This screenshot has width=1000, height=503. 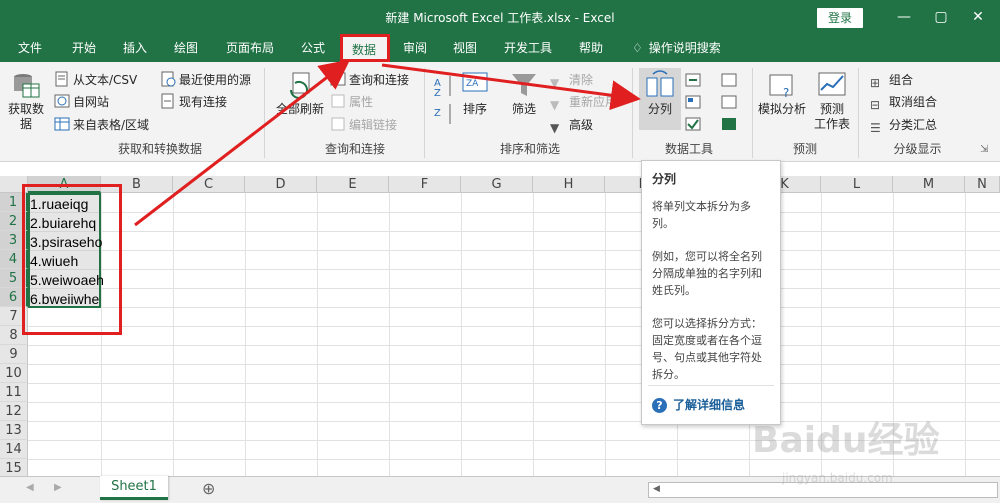 What do you see at coordinates (832, 84) in the screenshot?
I see `forecast-chart-icon` at bounding box center [832, 84].